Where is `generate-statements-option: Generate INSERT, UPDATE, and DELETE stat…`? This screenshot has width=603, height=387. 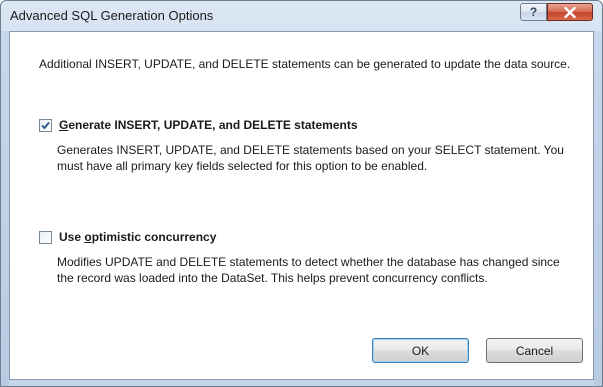
generate-statements-option: Generate INSERT, UPDATE, and DELETE stat… is located at coordinates (198, 125).